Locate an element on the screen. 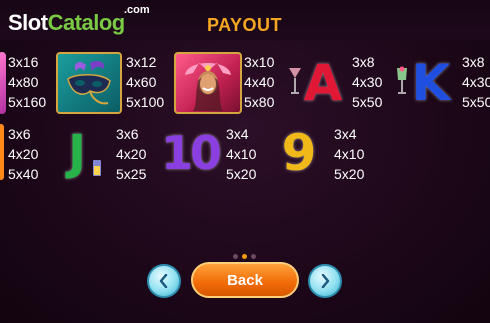 This screenshot has height=323, width=490. chevron-right-icon is located at coordinates (325, 281).